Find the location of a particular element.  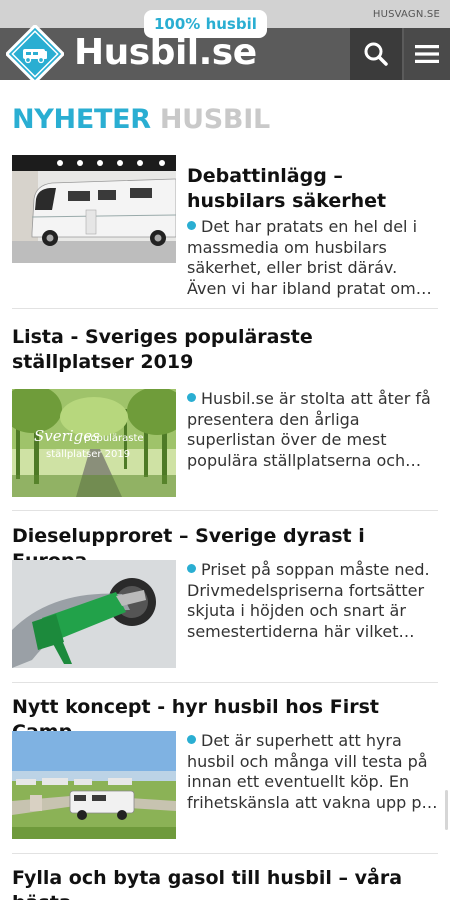

article-thumbnail-forest-road: Sveriges populäraste ställplatser 2019 is located at coordinates (94, 443).